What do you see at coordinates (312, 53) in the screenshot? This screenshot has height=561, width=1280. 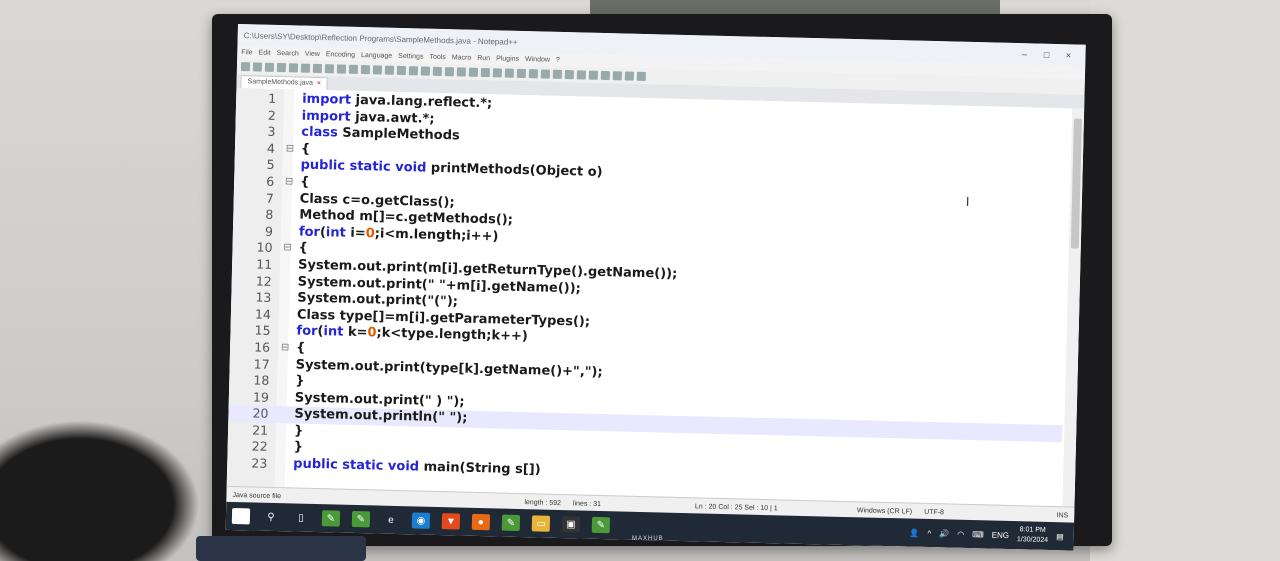 I see `menu-item-view: View` at bounding box center [312, 53].